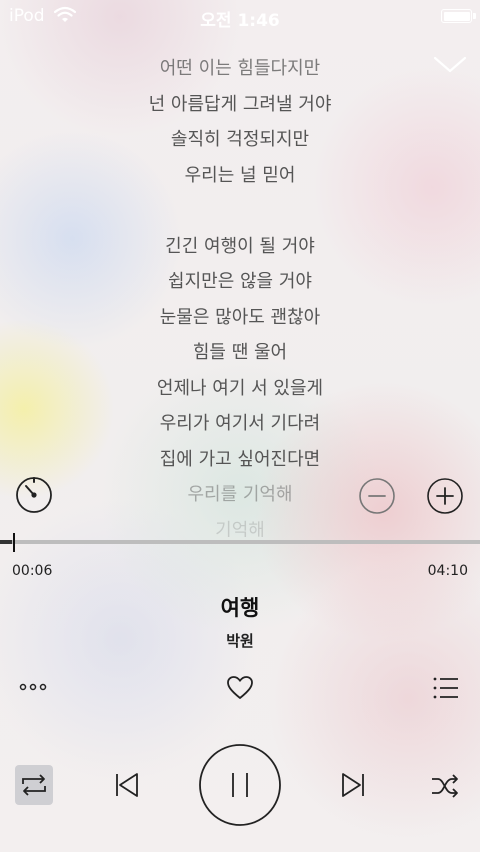 This screenshot has width=480, height=852. I want to click on track-artist: 박원, so click(240, 640).